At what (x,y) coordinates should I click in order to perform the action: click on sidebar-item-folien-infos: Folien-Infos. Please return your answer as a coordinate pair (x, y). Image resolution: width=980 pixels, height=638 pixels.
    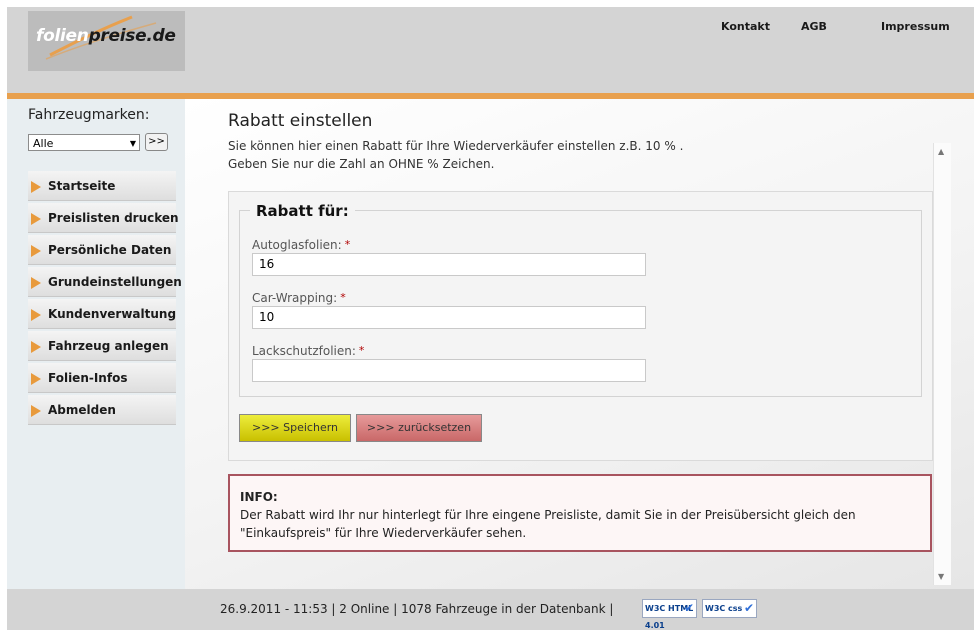
    Looking at the image, I should click on (102, 378).